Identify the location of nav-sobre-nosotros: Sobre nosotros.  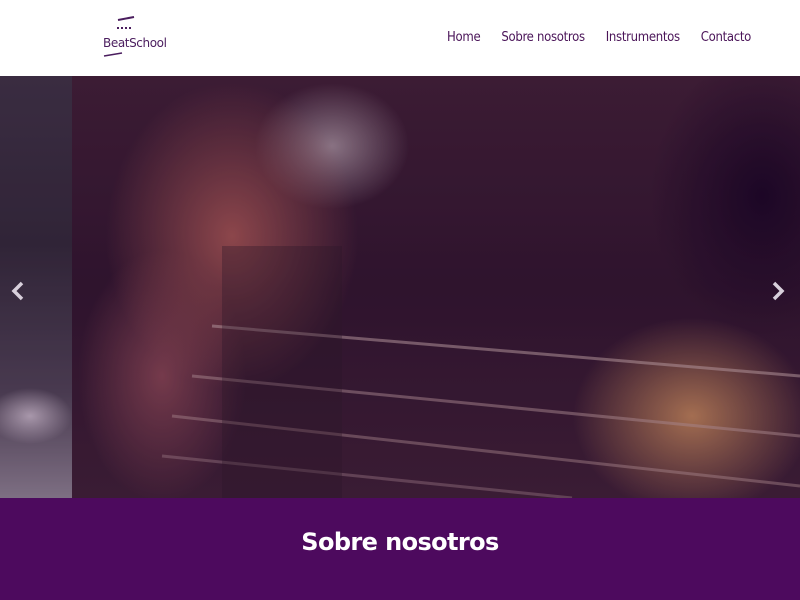
(543, 38).